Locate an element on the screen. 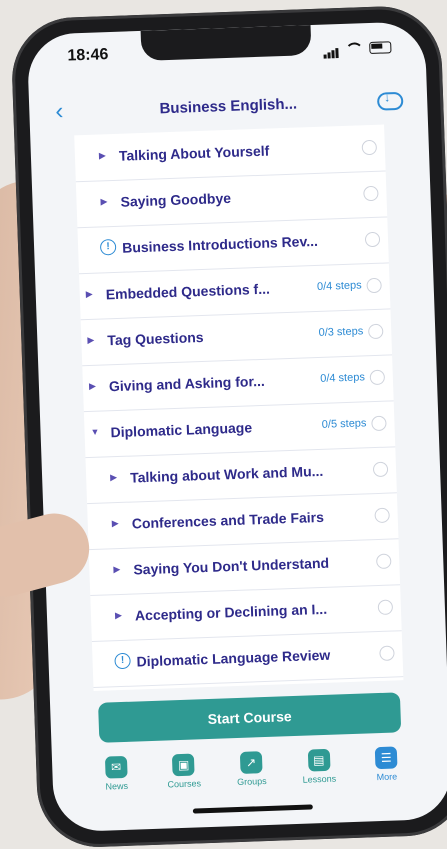  steps-count: 0/3 steps is located at coordinates (341, 332).